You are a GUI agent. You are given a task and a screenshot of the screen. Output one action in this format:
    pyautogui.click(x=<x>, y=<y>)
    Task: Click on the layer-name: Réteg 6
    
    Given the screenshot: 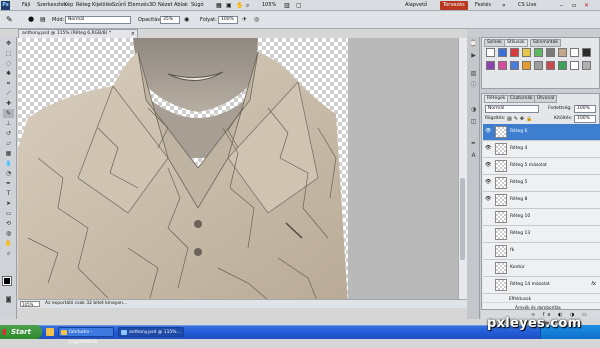 What is the action you would take?
    pyautogui.click(x=518, y=132)
    